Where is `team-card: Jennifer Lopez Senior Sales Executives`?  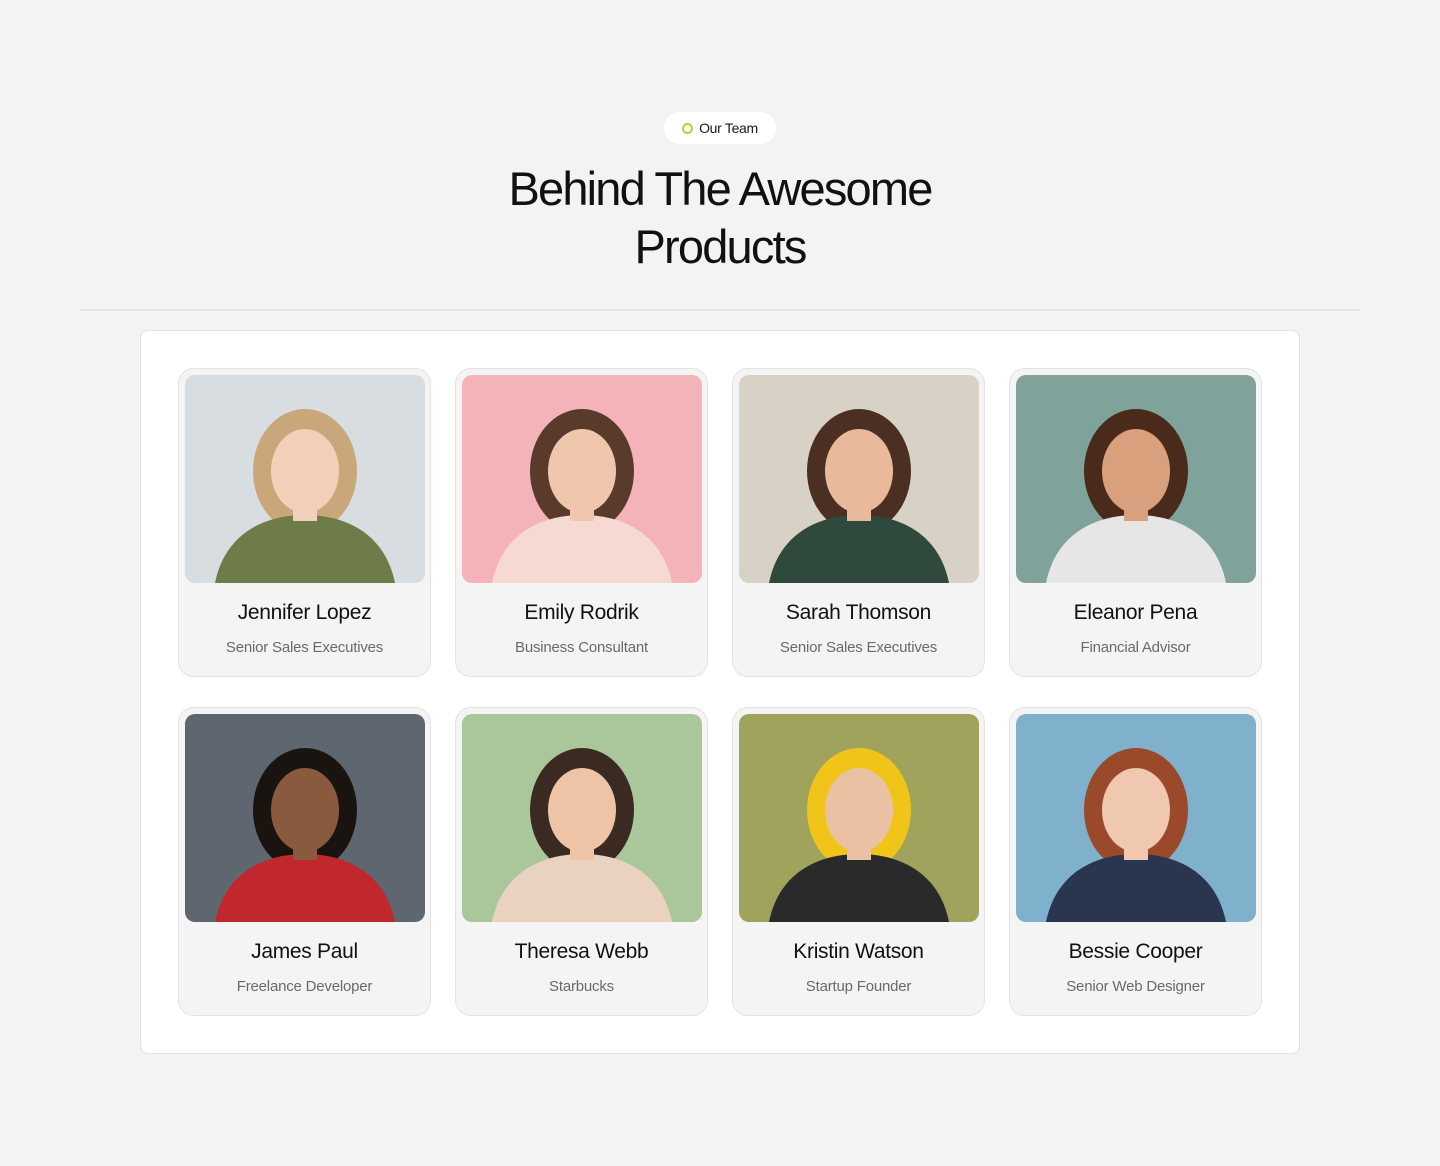
team-card: Jennifer Lopez Senior Sales Executives is located at coordinates (304, 522).